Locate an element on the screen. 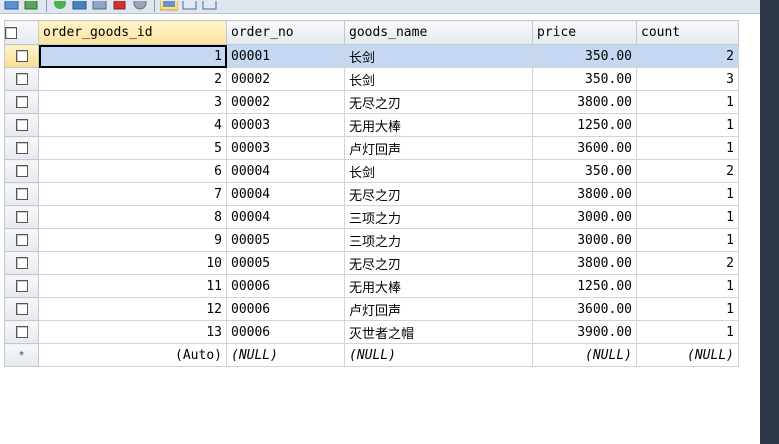 This screenshot has height=444, width=779. table-row: 8 00004 三项之力 3000.00 1 is located at coordinates (371, 217).